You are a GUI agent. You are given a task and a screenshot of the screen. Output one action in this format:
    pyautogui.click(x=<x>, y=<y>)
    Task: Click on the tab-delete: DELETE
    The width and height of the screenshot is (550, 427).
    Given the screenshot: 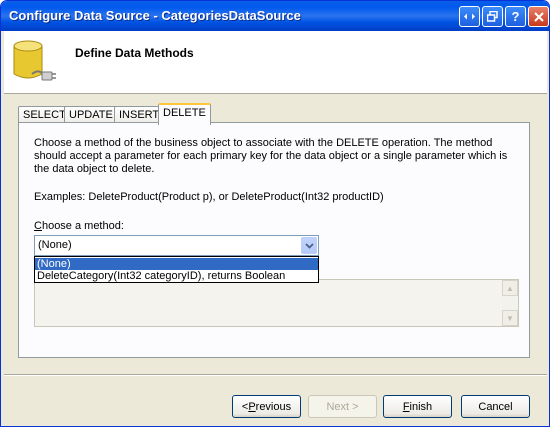 What is the action you would take?
    pyautogui.click(x=184, y=114)
    